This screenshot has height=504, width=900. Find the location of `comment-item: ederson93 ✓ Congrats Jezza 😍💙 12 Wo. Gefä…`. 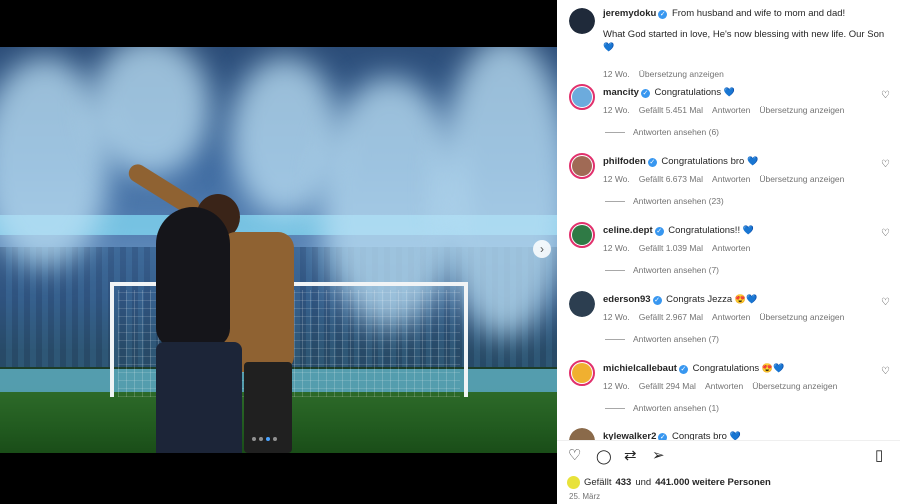

comment-item: ederson93 ✓ Congrats Jezza 😍💙 12 Wo. Gefä… is located at coordinates (731, 321).